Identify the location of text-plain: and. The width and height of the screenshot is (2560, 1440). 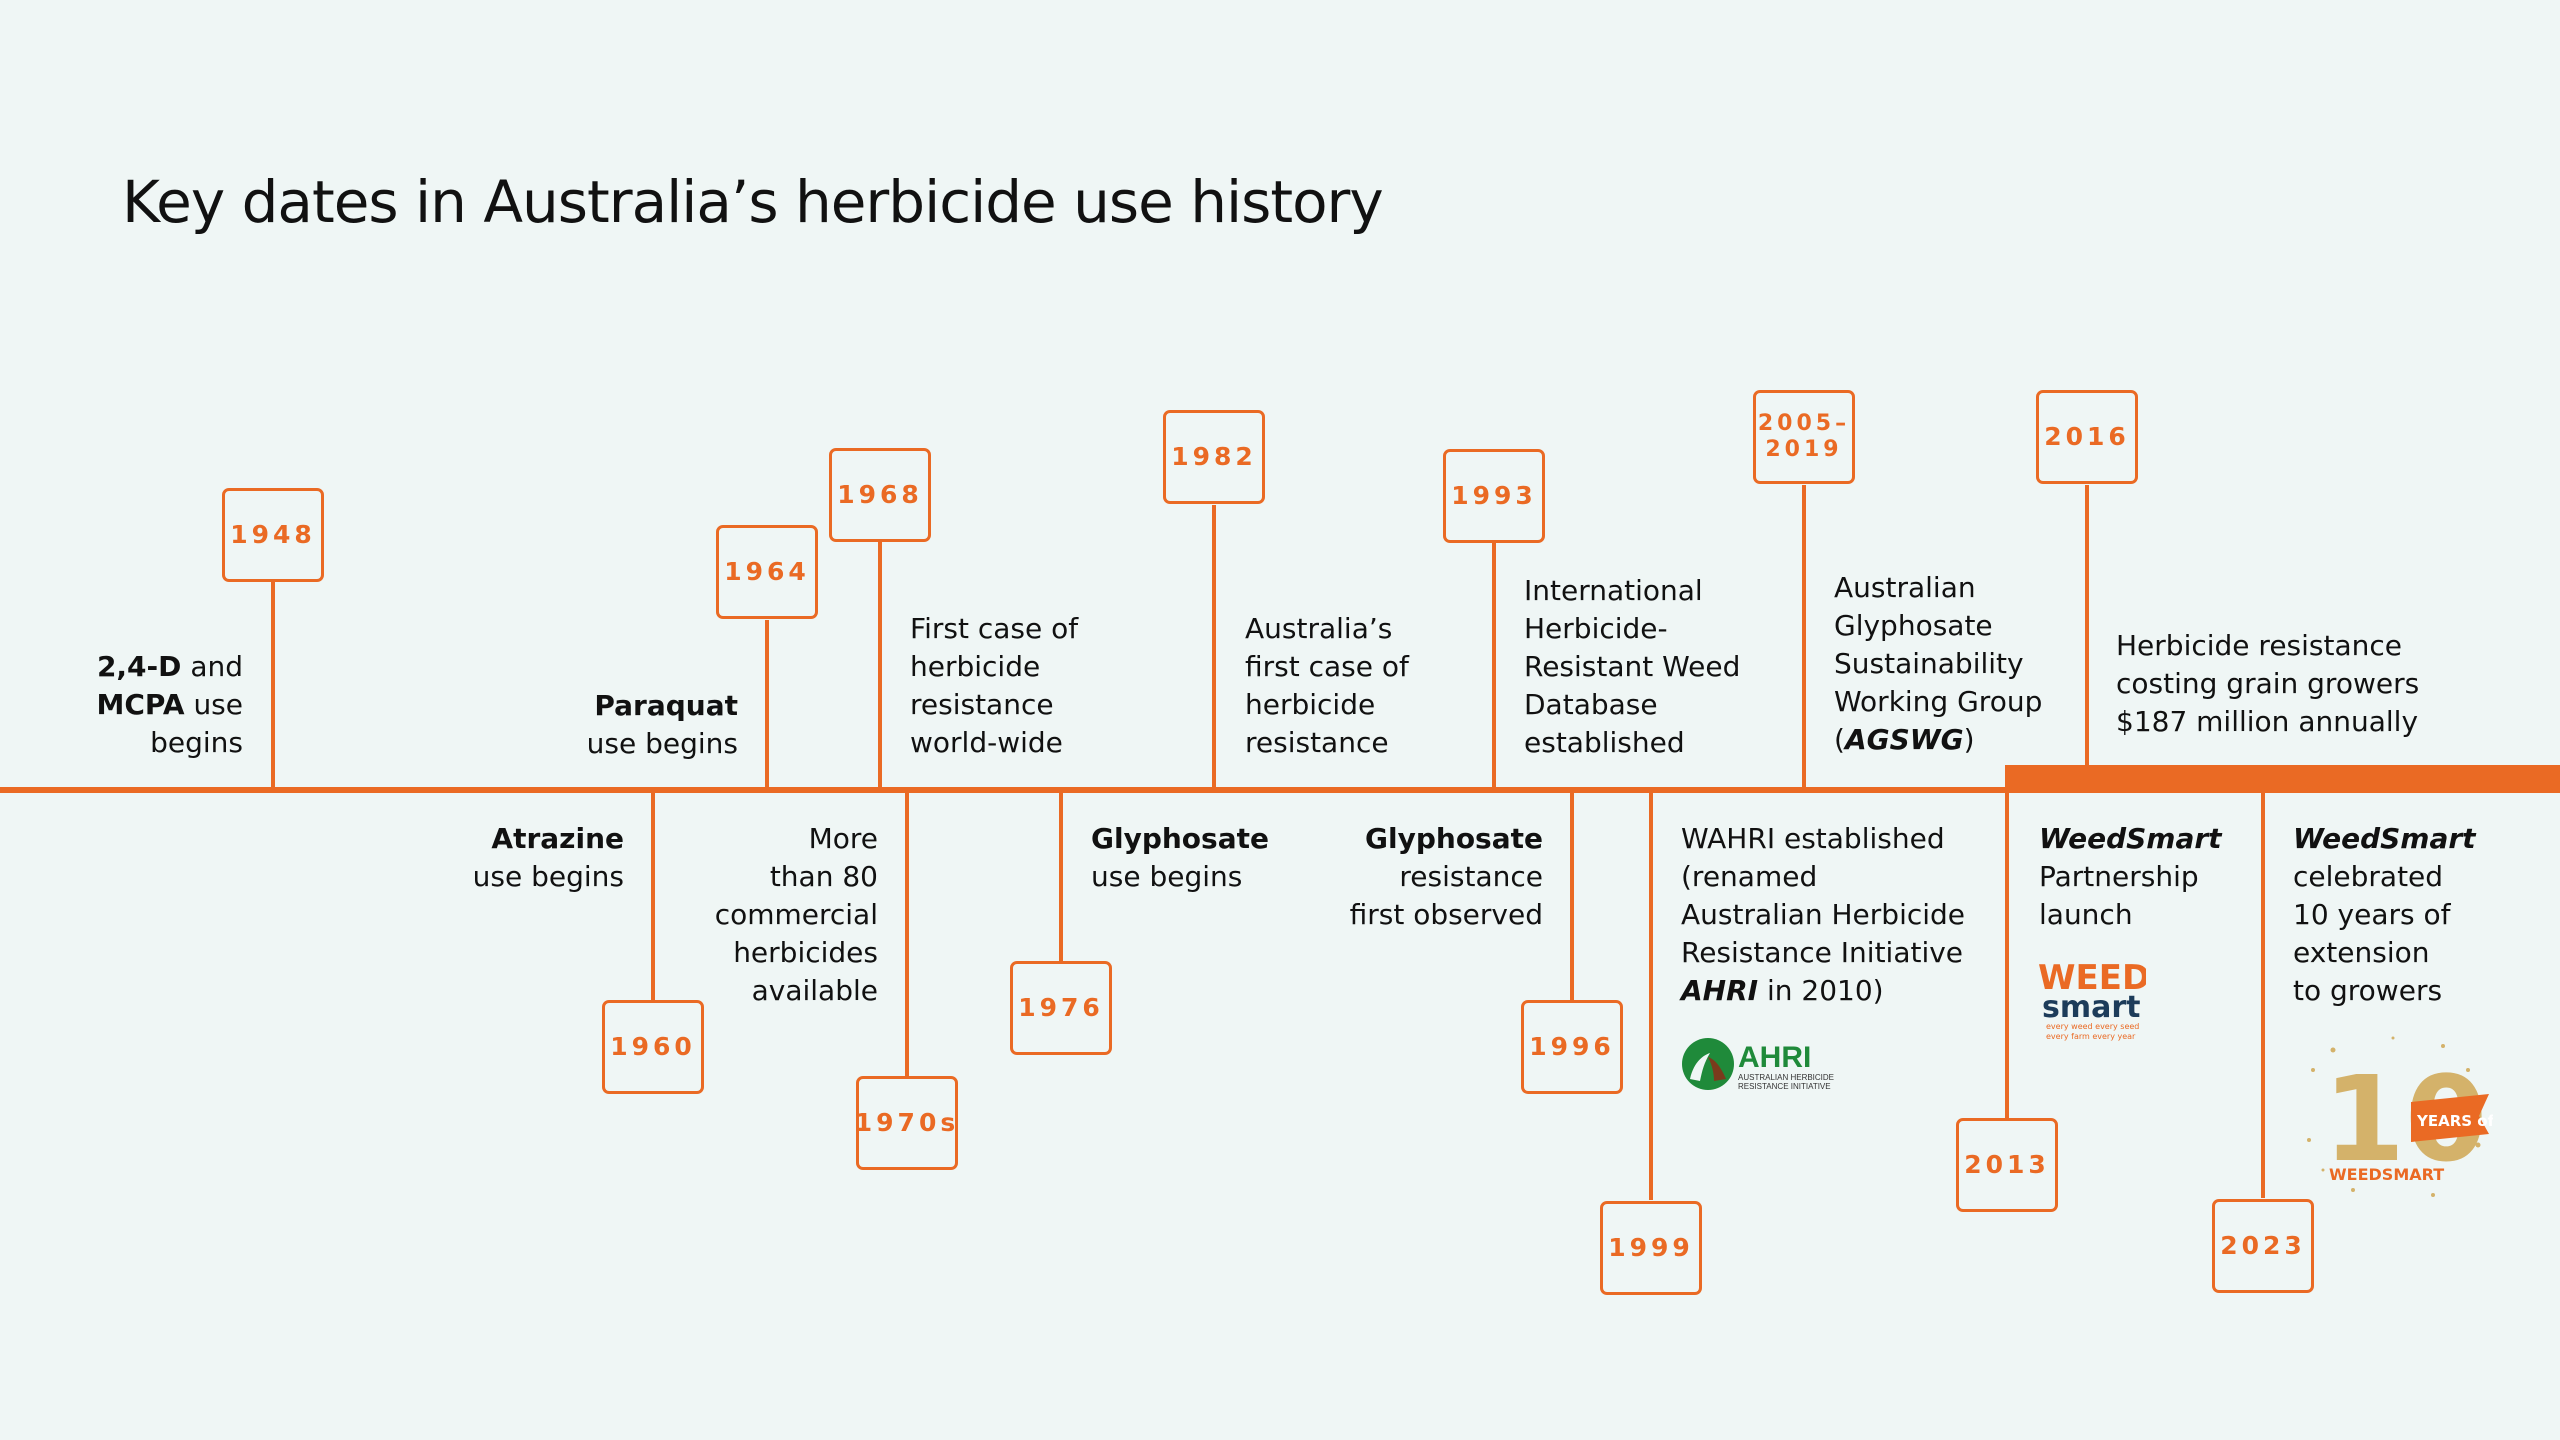
(216, 666).